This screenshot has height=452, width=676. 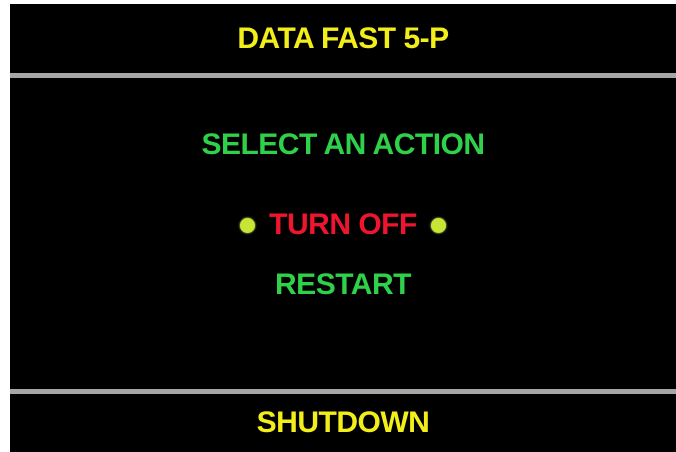 I want to click on menu-prompt: SELECT AN ACTION, so click(x=343, y=144).